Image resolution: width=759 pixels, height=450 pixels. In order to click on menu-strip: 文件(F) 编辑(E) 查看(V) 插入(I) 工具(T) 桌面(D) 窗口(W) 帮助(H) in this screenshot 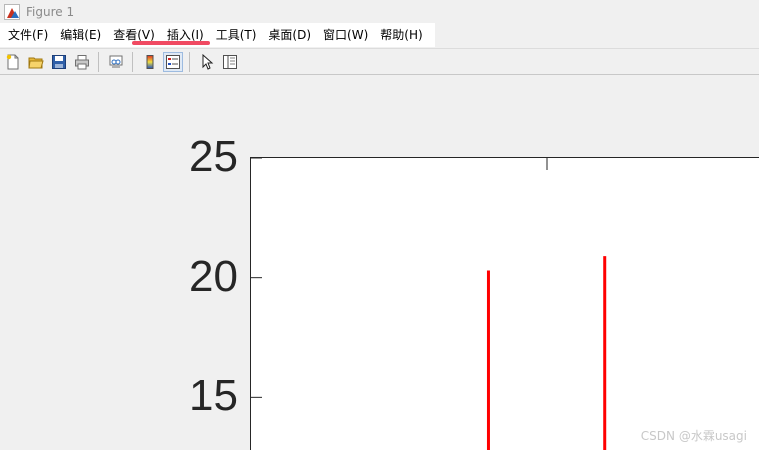, I will do `click(217, 35)`.